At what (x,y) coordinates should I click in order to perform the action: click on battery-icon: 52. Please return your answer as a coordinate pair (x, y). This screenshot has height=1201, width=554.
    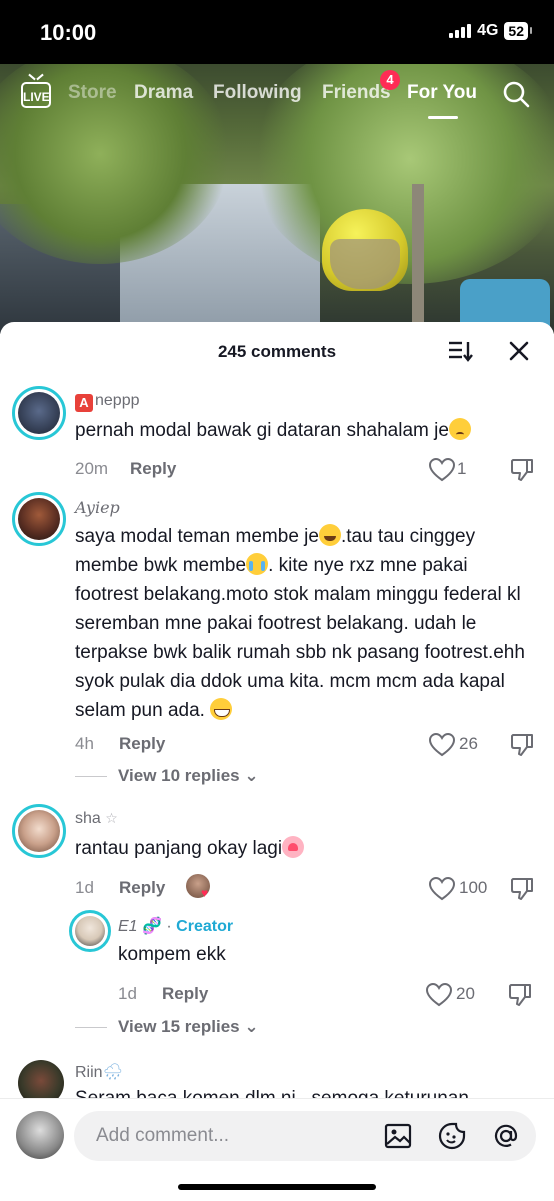
    Looking at the image, I should click on (518, 31).